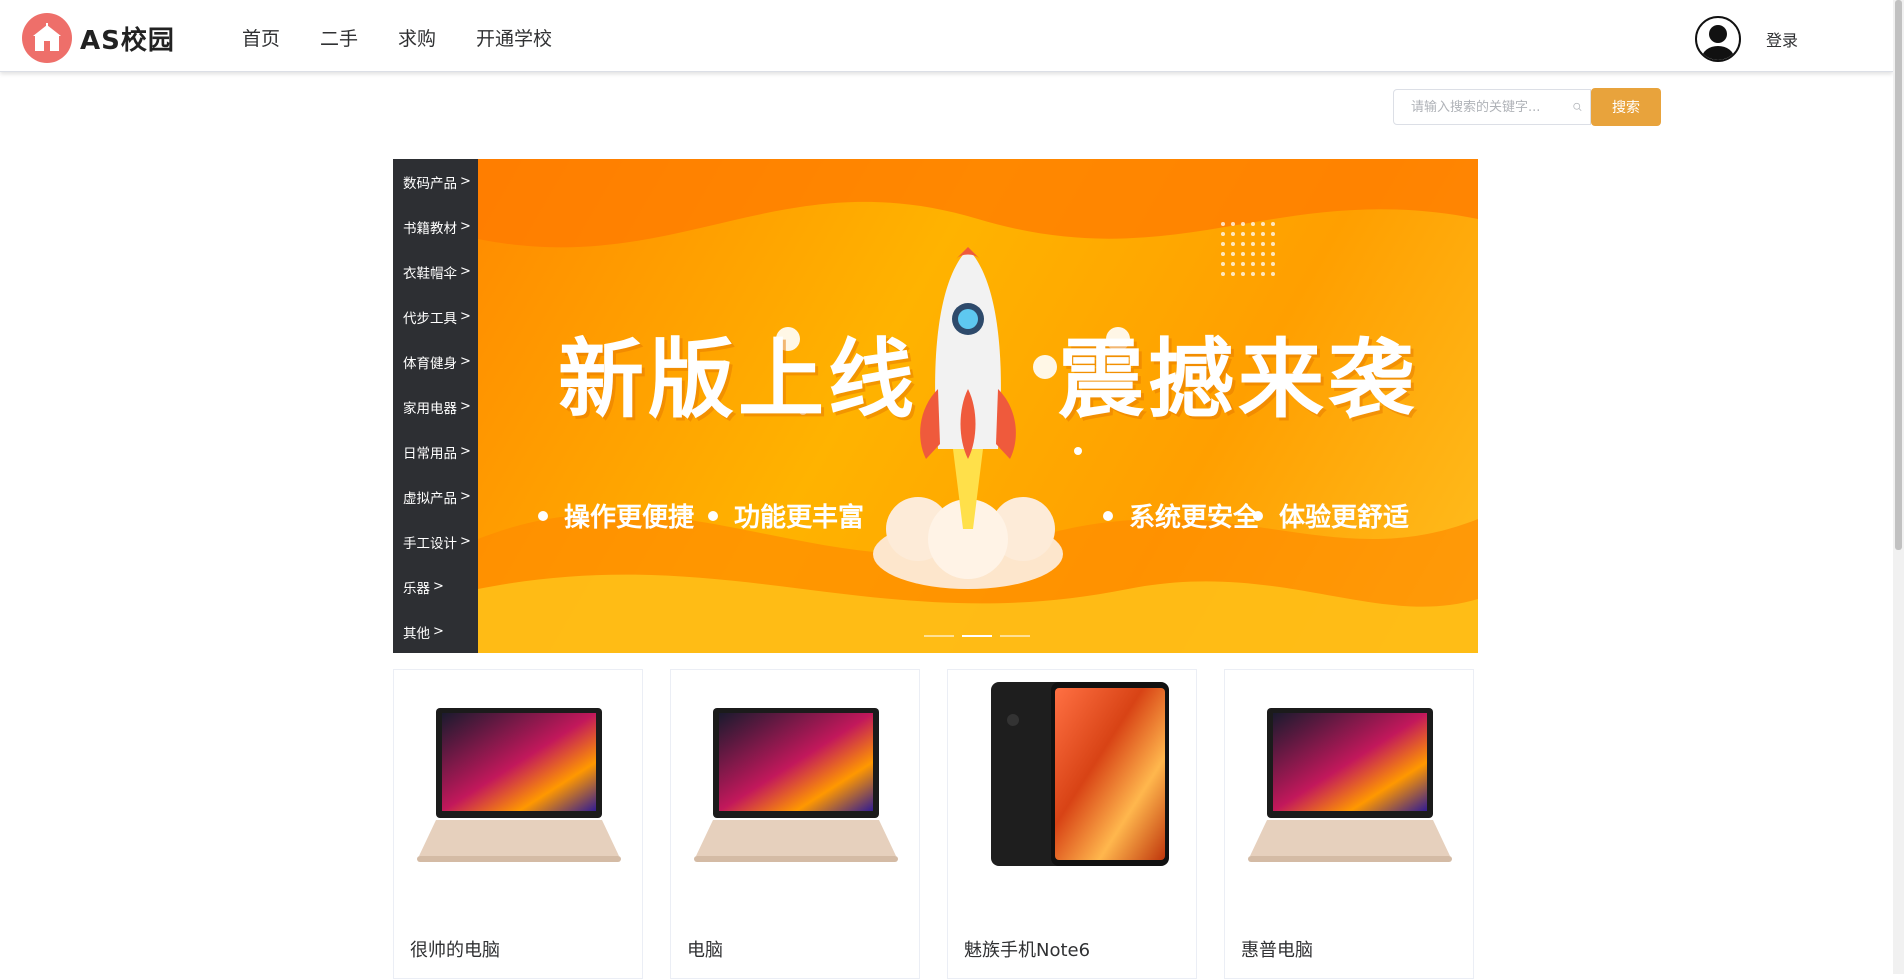 The width and height of the screenshot is (1904, 979). What do you see at coordinates (946, 36) in the screenshot?
I see `top-header: AS校园 首页 二手 求购 开通学校 登录` at bounding box center [946, 36].